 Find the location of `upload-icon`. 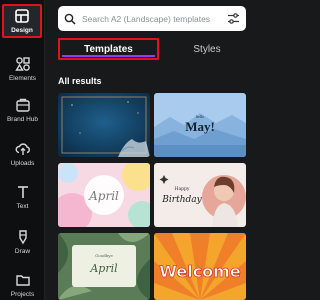

upload-icon is located at coordinates (22, 149).